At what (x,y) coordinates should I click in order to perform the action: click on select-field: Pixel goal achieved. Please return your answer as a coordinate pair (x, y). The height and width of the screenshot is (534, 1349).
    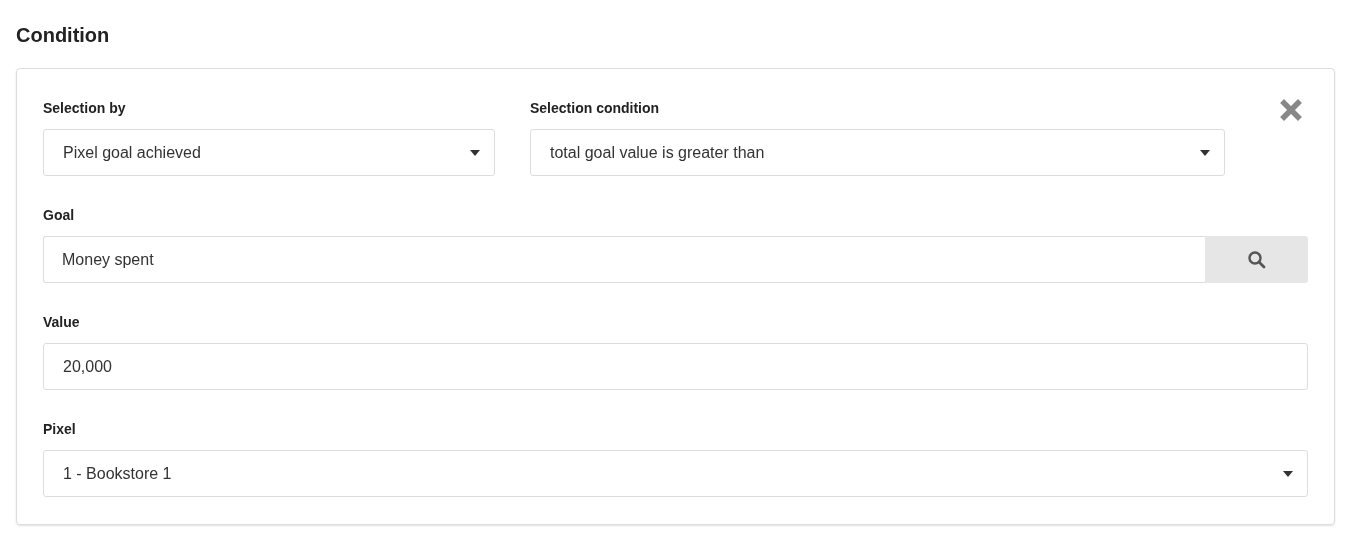
    Looking at the image, I should click on (269, 152).